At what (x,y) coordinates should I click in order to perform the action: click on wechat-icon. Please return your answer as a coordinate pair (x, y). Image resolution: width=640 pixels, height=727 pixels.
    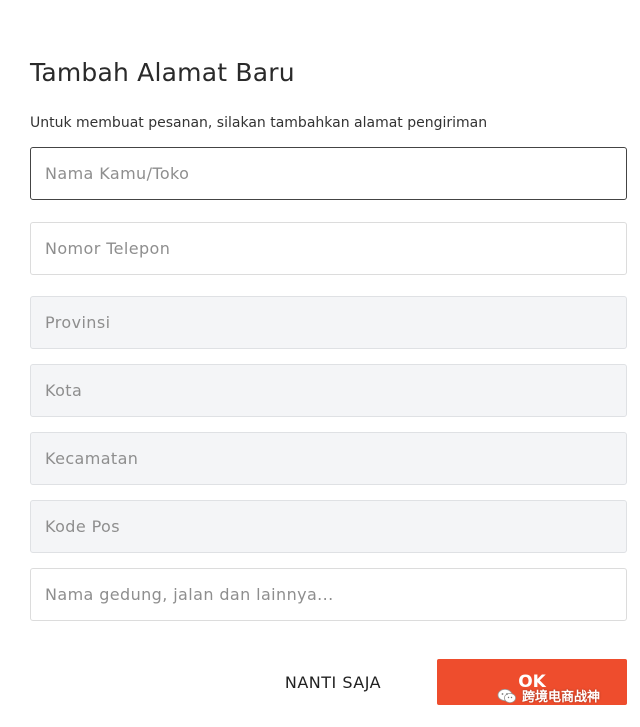
    Looking at the image, I should click on (506, 695).